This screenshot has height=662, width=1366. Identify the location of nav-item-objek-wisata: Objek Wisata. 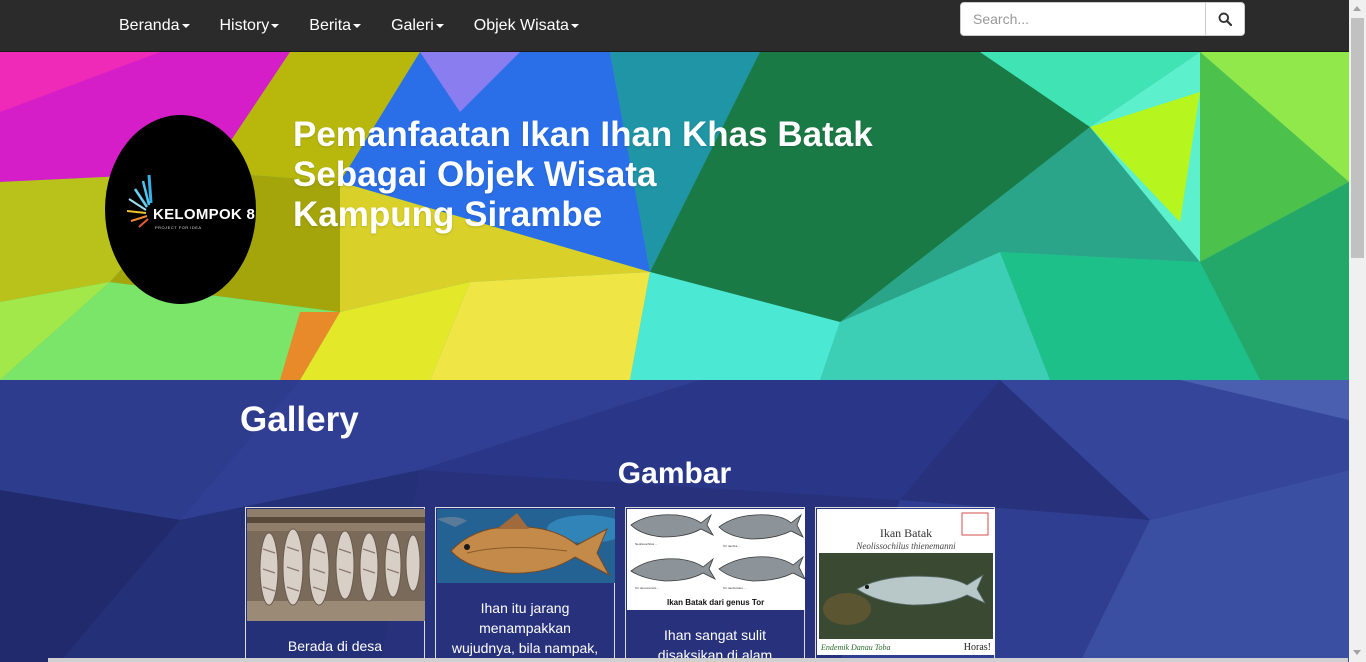
(526, 26).